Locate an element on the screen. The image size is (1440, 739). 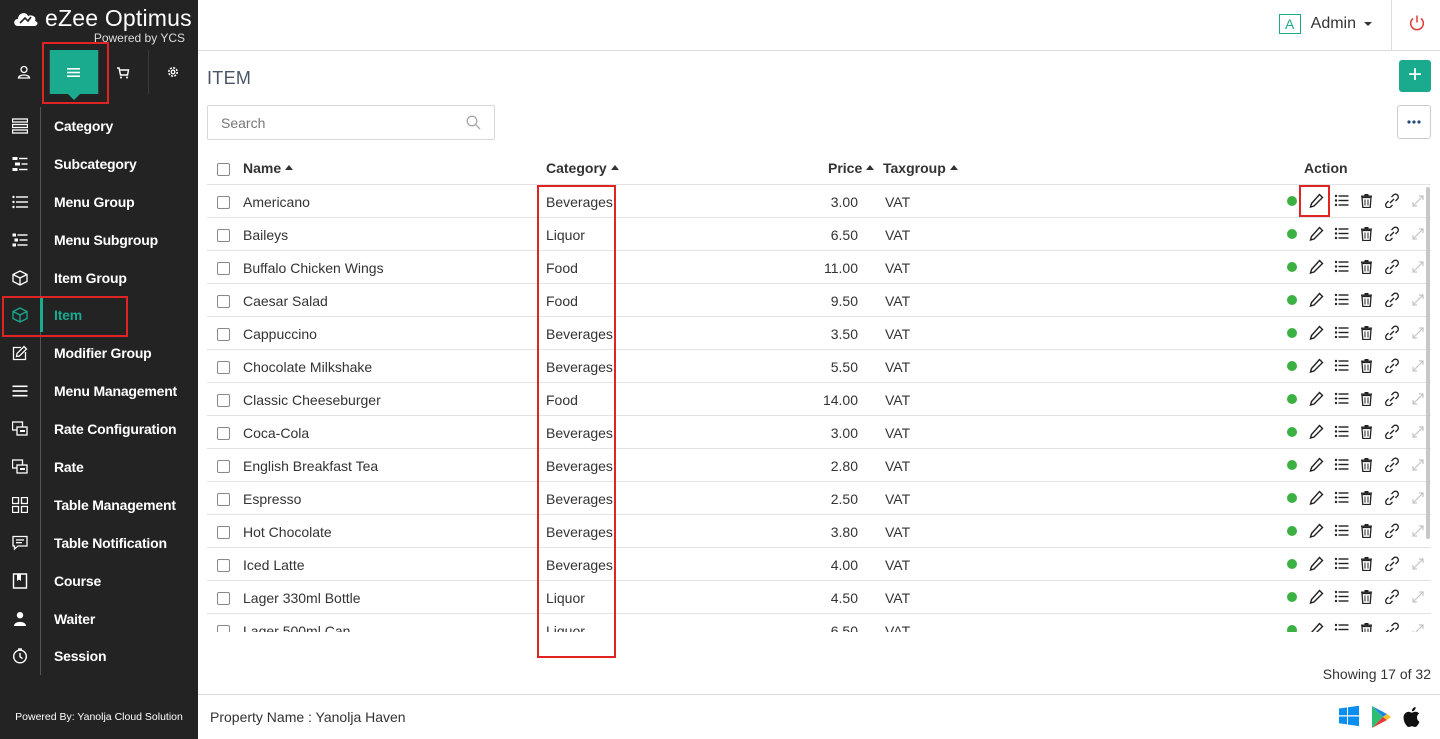
topnav-menu is located at coordinates (74, 75).